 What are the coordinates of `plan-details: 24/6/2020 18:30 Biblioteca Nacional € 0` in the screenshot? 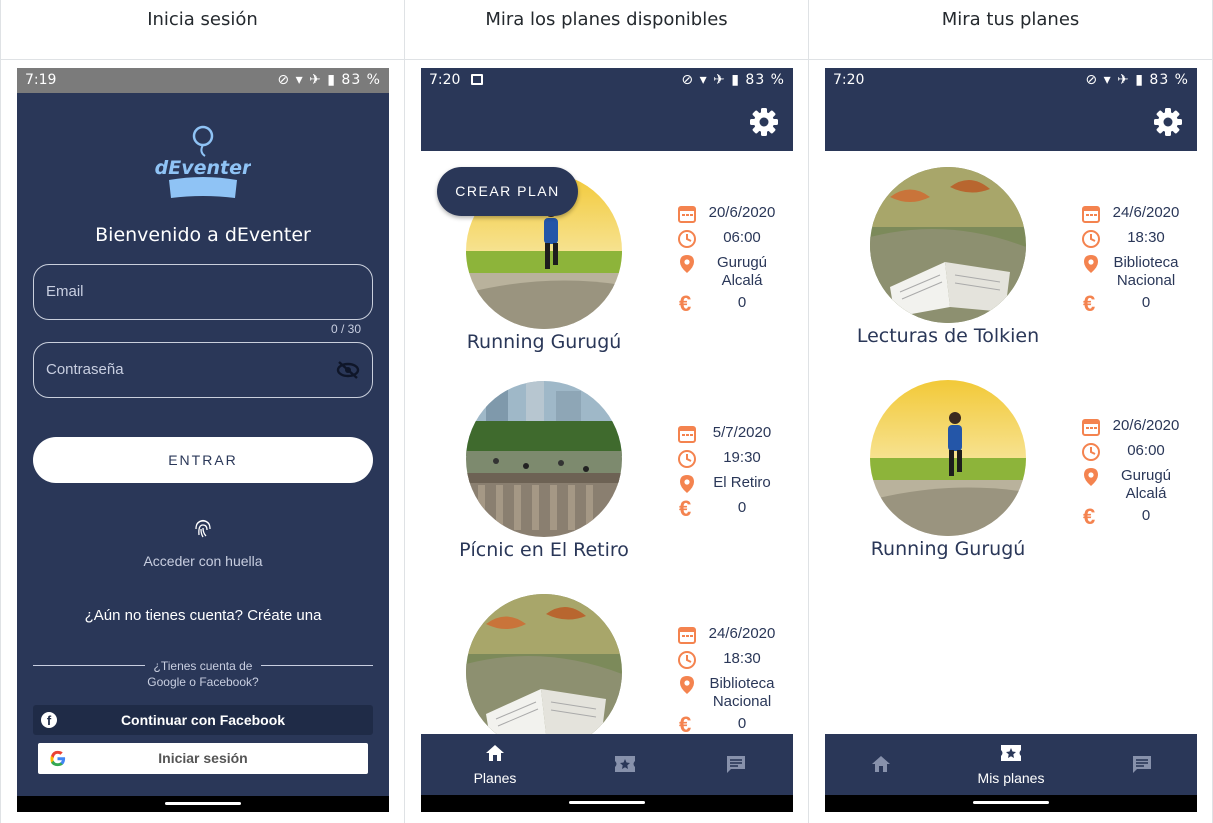 It's located at (1139, 260).